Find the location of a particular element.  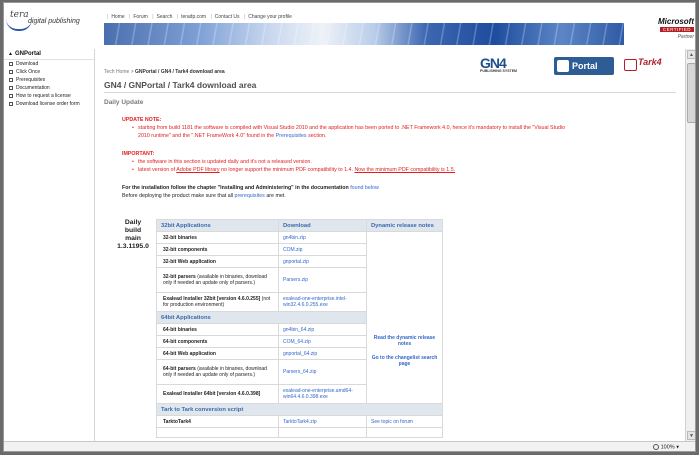

download-link: TarktoTark4.zip is located at coordinates (322, 421).